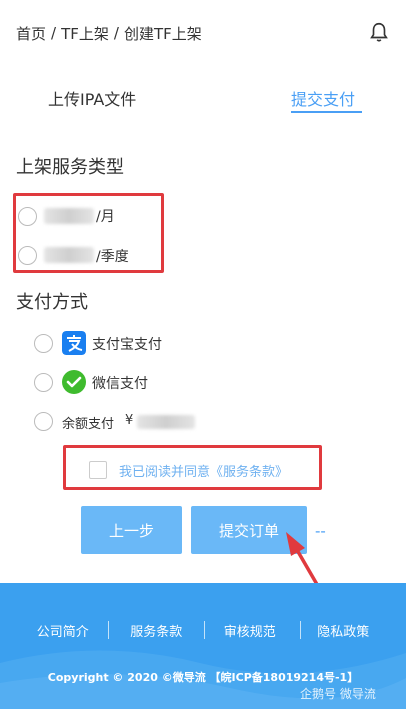 The height and width of the screenshot is (709, 406). I want to click on agreement-text: 我已阅读并同意《服务条款》, so click(203, 470).